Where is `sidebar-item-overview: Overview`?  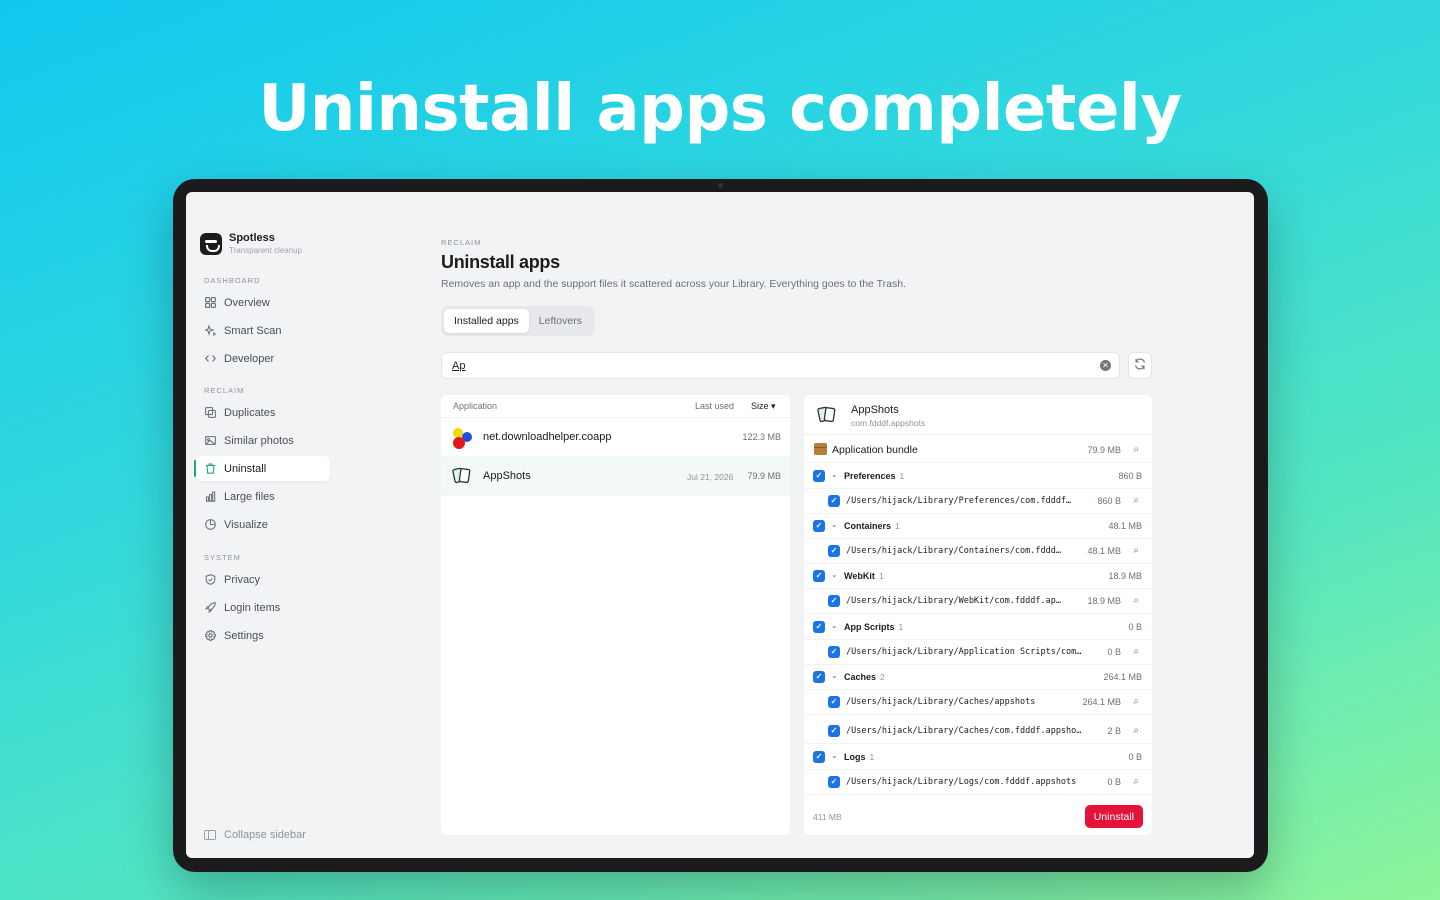
sidebar-item-overview: Overview is located at coordinates (263, 302).